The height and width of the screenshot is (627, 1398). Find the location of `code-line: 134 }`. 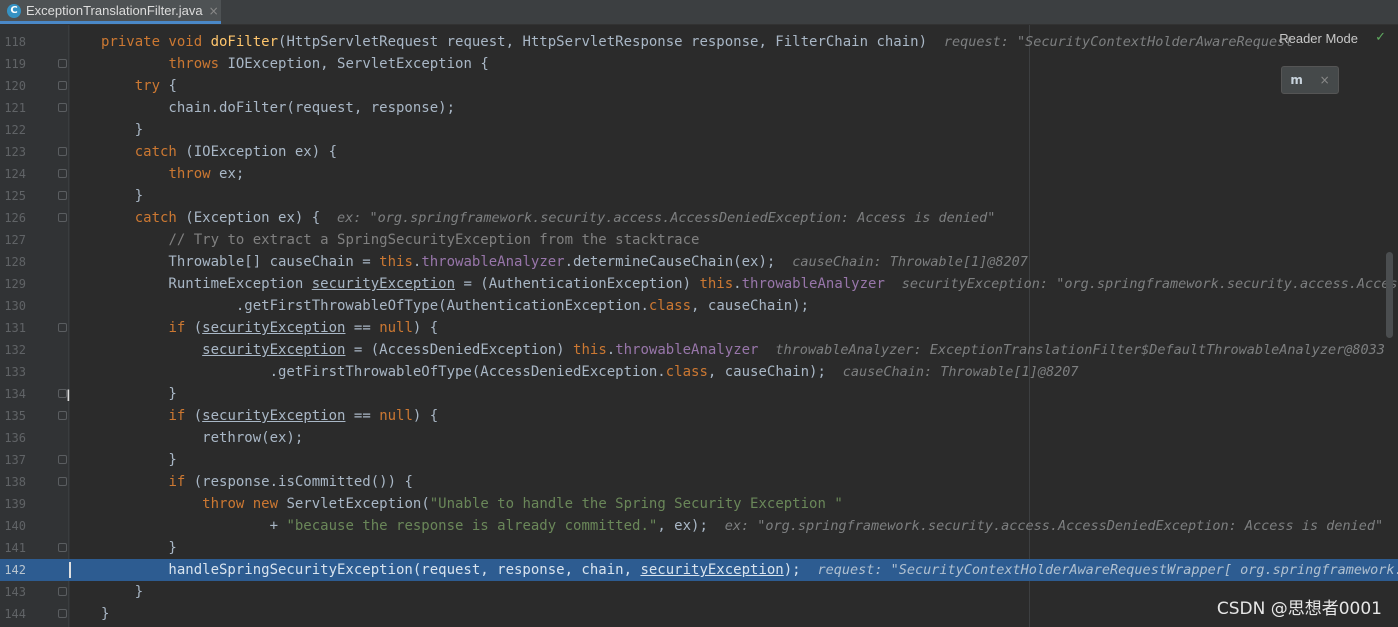

code-line: 134 } is located at coordinates (699, 394).